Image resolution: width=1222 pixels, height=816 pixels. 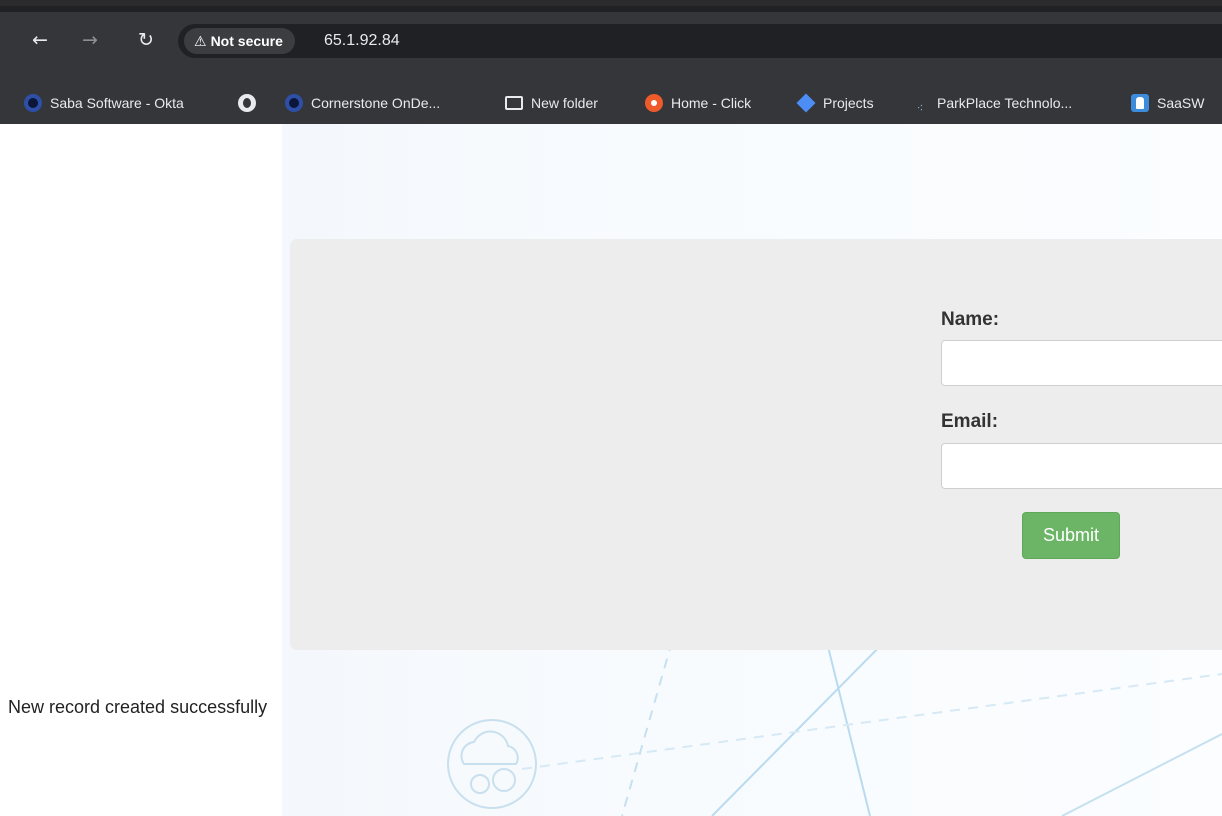 What do you see at coordinates (1140, 103) in the screenshot?
I see `saasw-icon` at bounding box center [1140, 103].